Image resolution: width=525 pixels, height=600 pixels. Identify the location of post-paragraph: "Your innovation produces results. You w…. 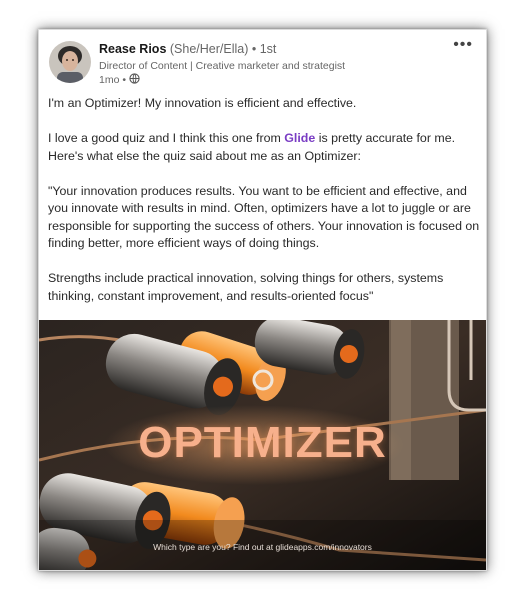
(264, 217).